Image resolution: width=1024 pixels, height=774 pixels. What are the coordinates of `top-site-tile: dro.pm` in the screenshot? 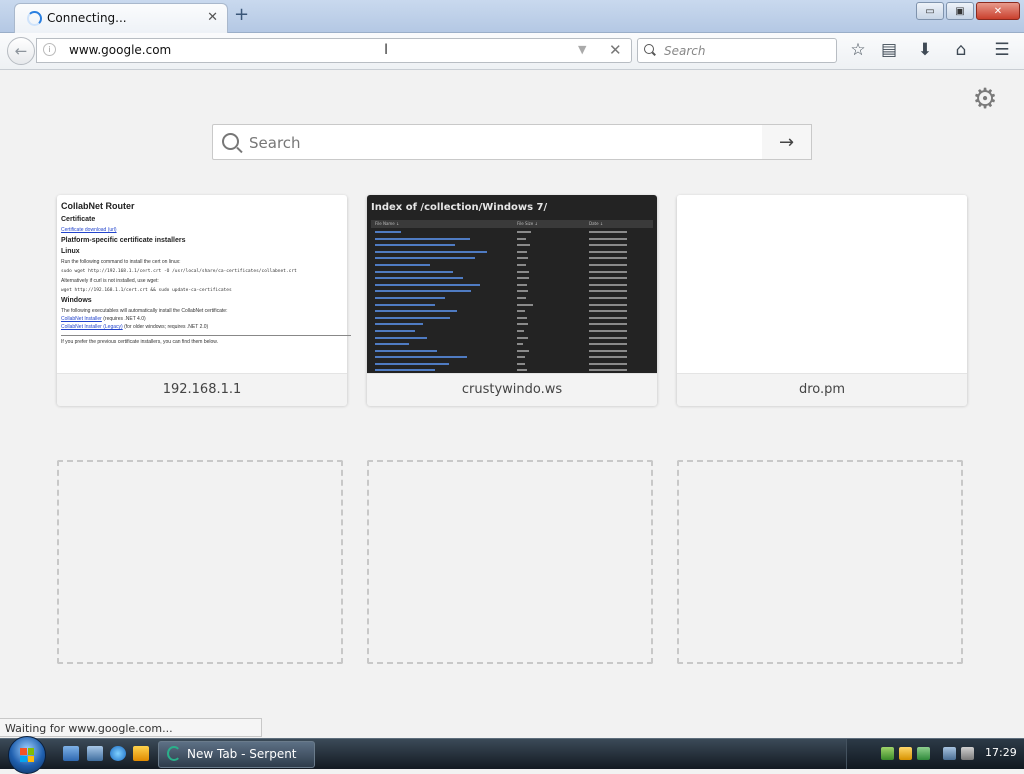 It's located at (822, 300).